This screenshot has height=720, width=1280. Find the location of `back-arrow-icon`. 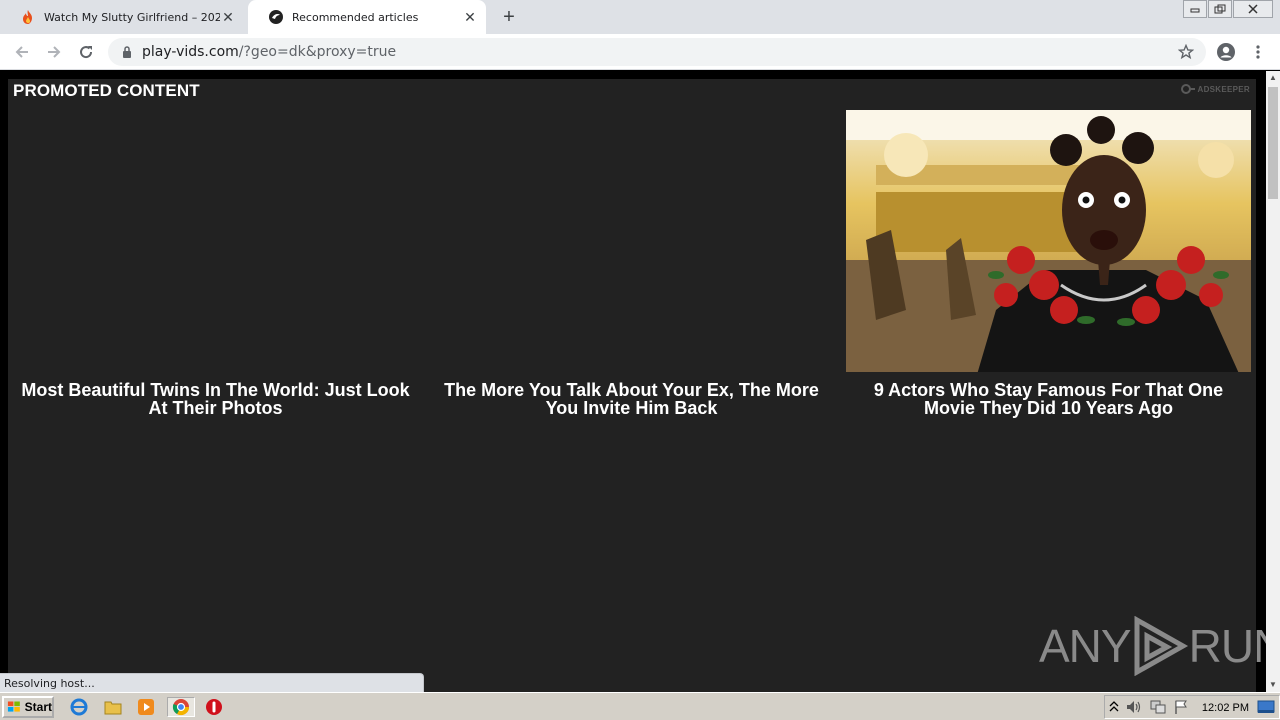

back-arrow-icon is located at coordinates (21, 52).